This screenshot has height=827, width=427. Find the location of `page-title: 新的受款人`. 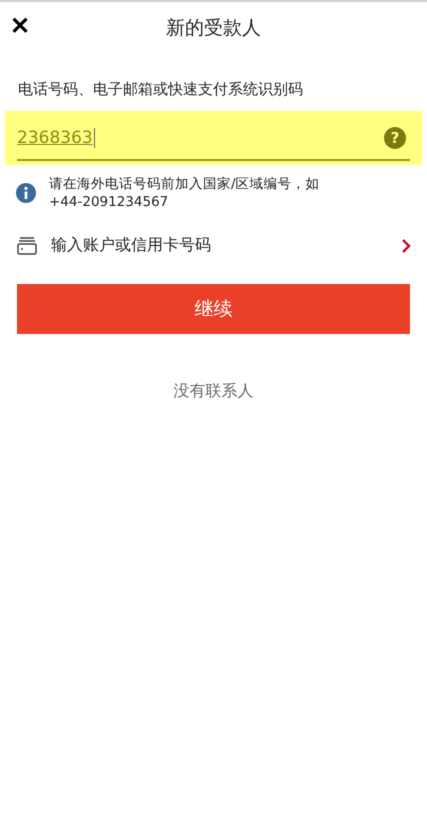

page-title: 新的受款人 is located at coordinates (213, 28).